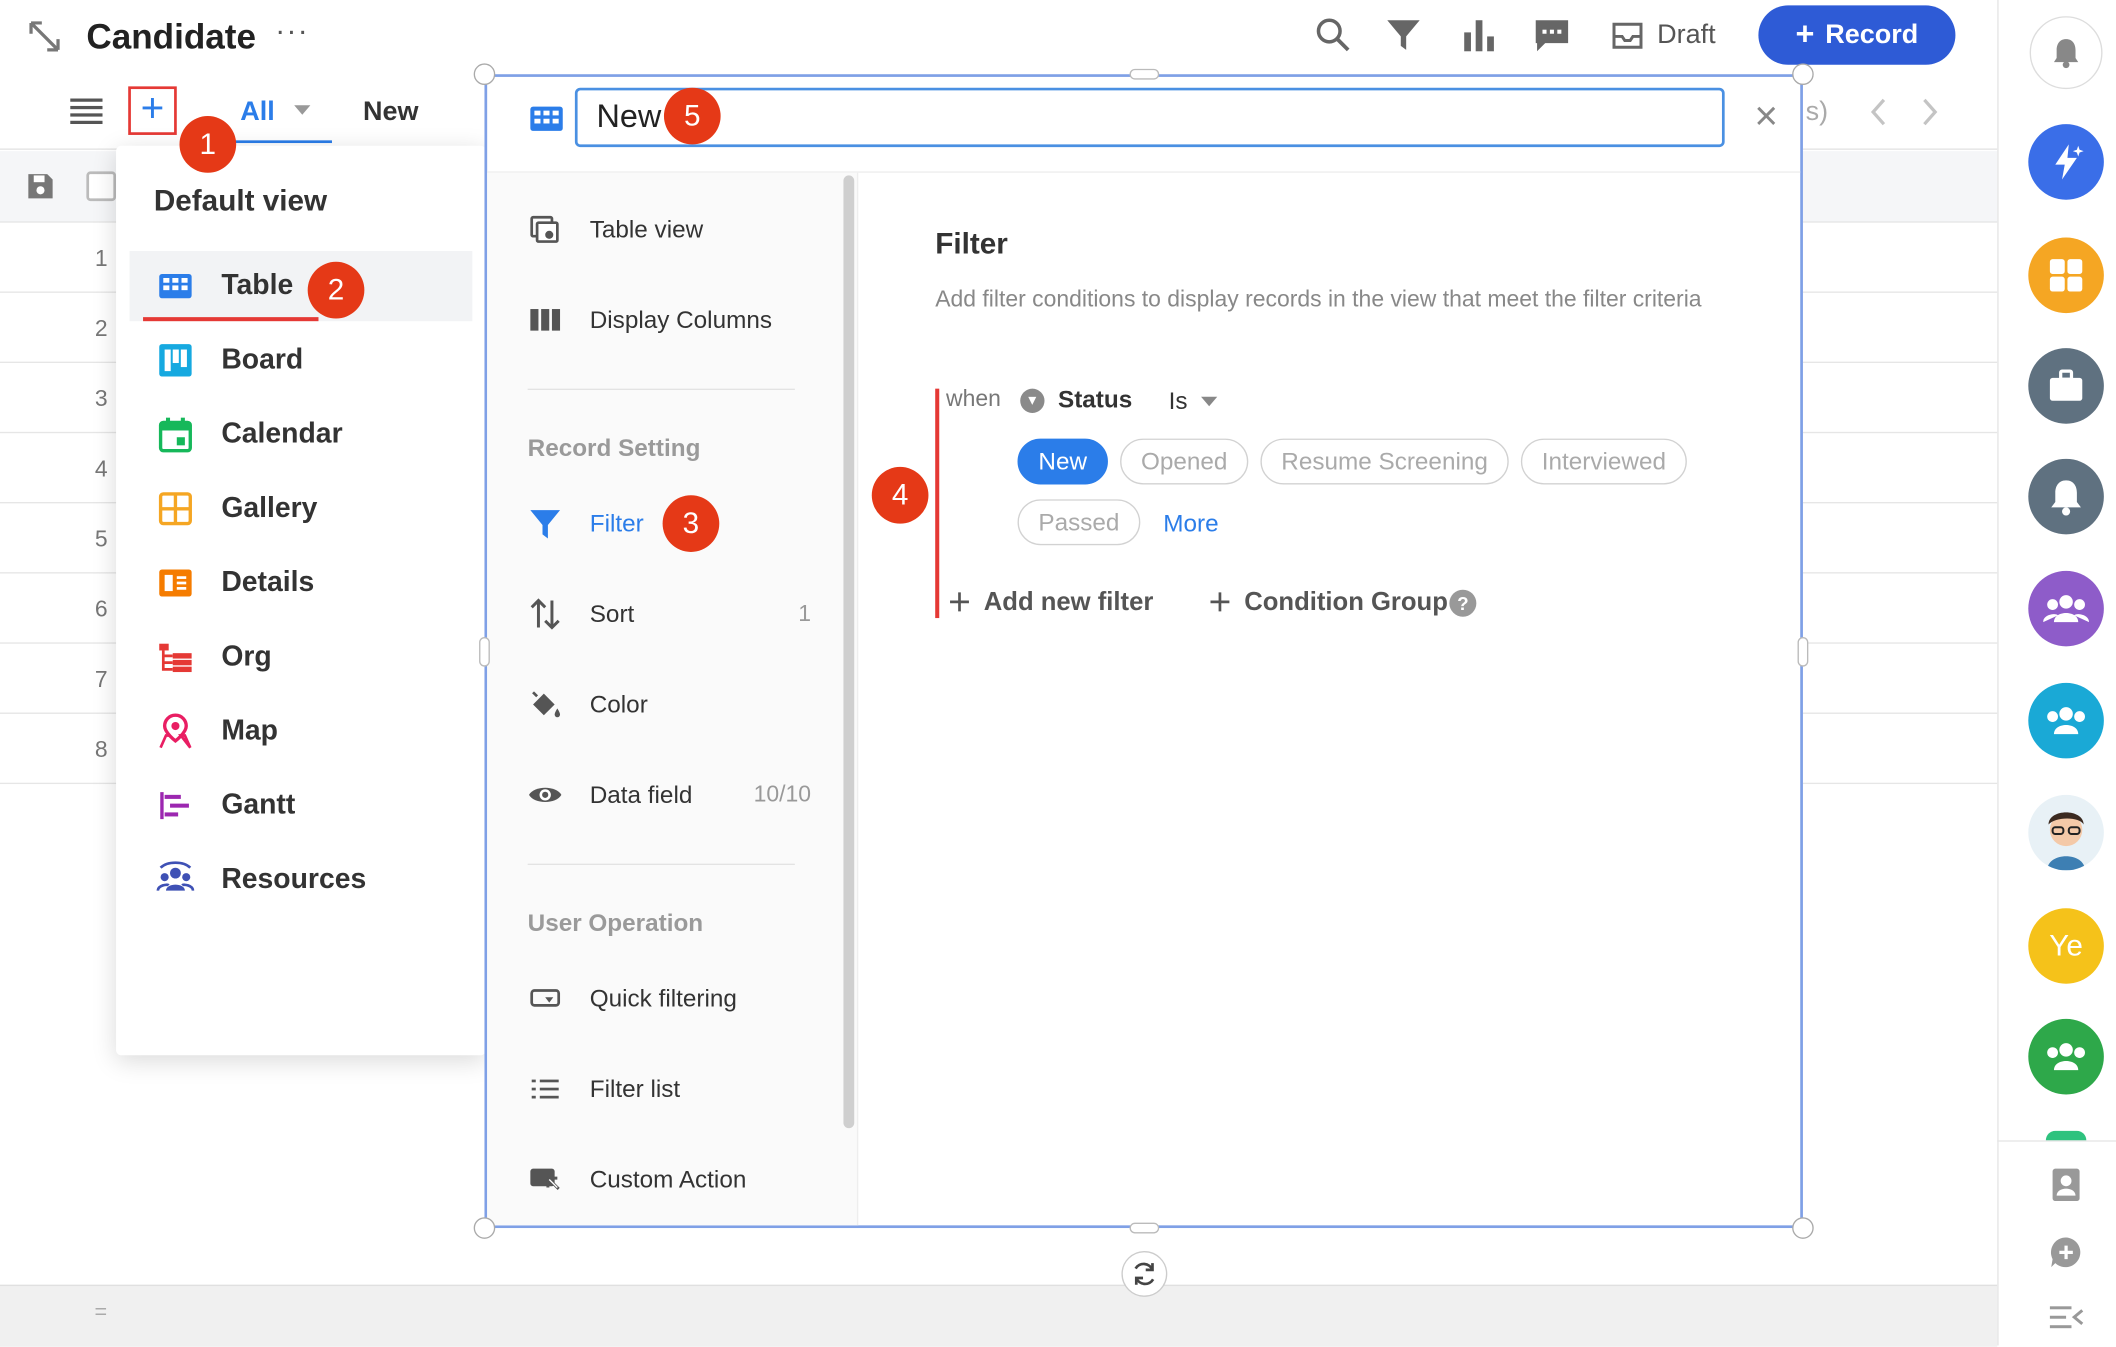 This screenshot has width=2116, height=1347. I want to click on tab-all: All, so click(257, 112).